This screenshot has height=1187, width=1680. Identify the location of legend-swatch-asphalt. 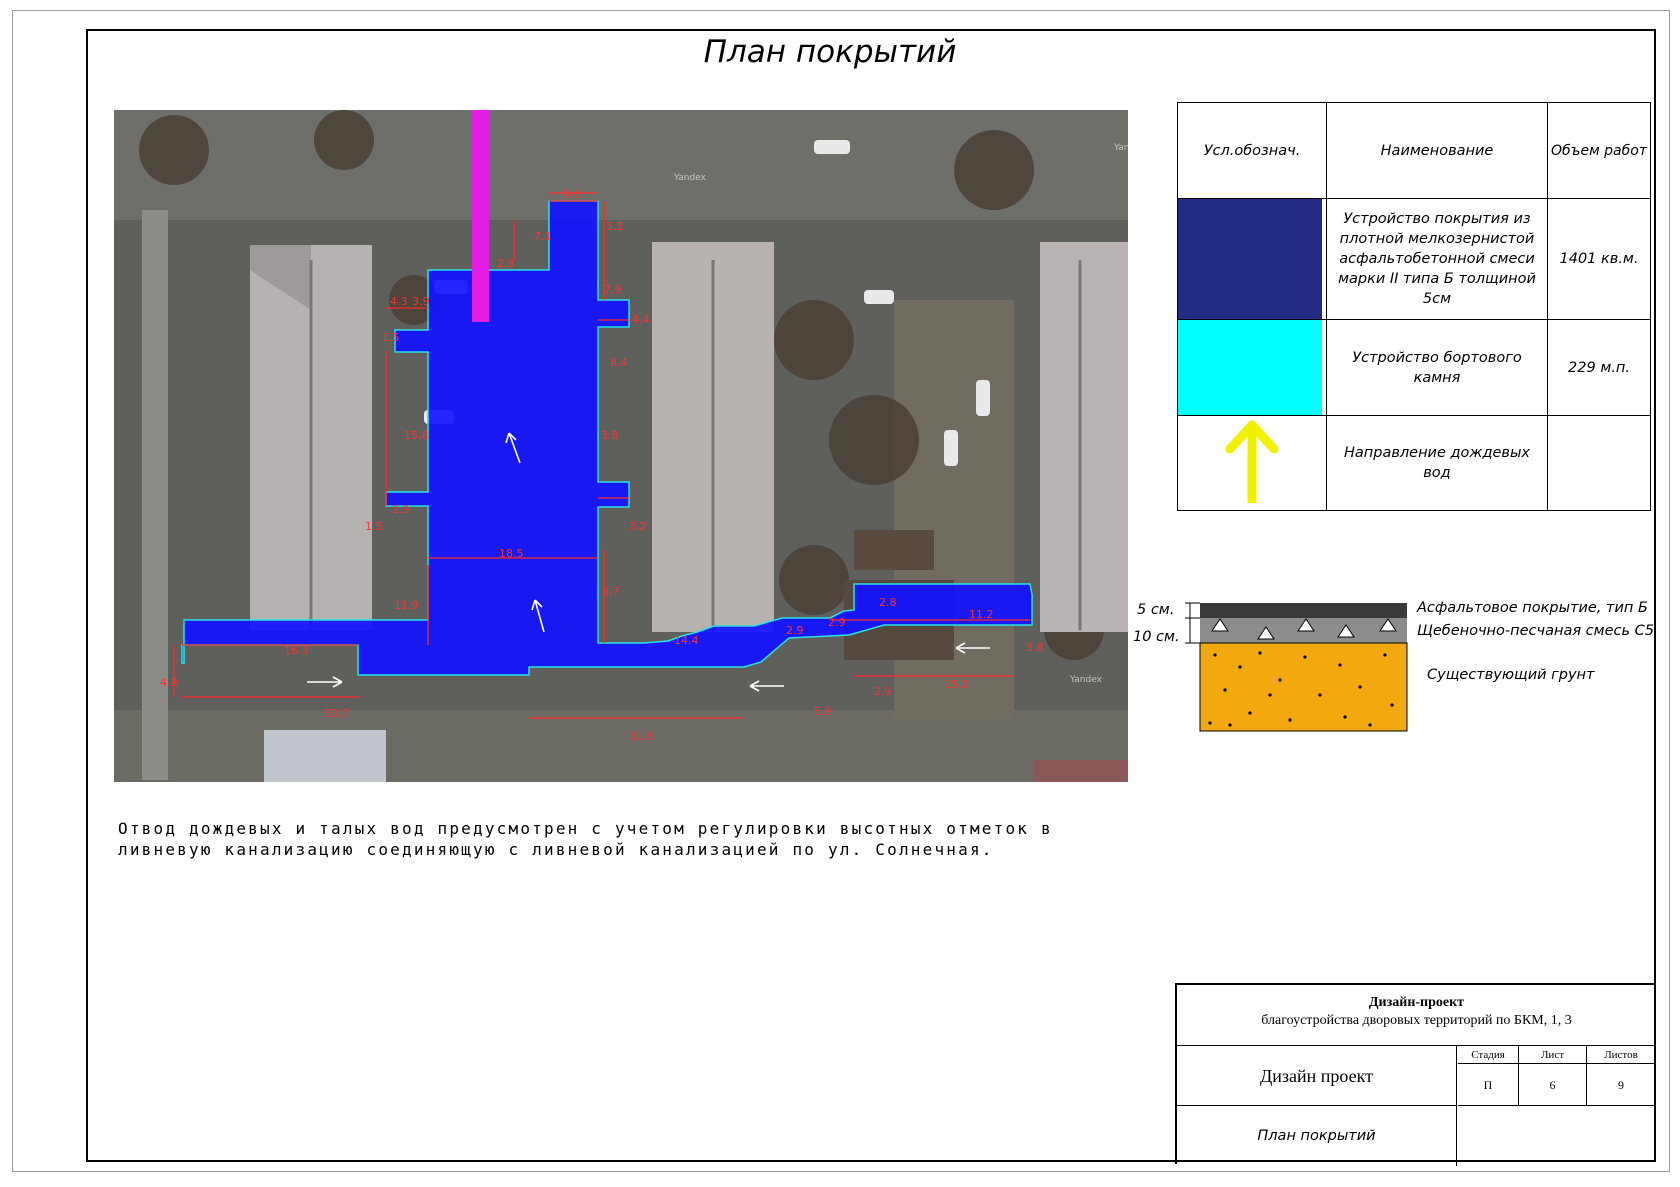
(1252, 259).